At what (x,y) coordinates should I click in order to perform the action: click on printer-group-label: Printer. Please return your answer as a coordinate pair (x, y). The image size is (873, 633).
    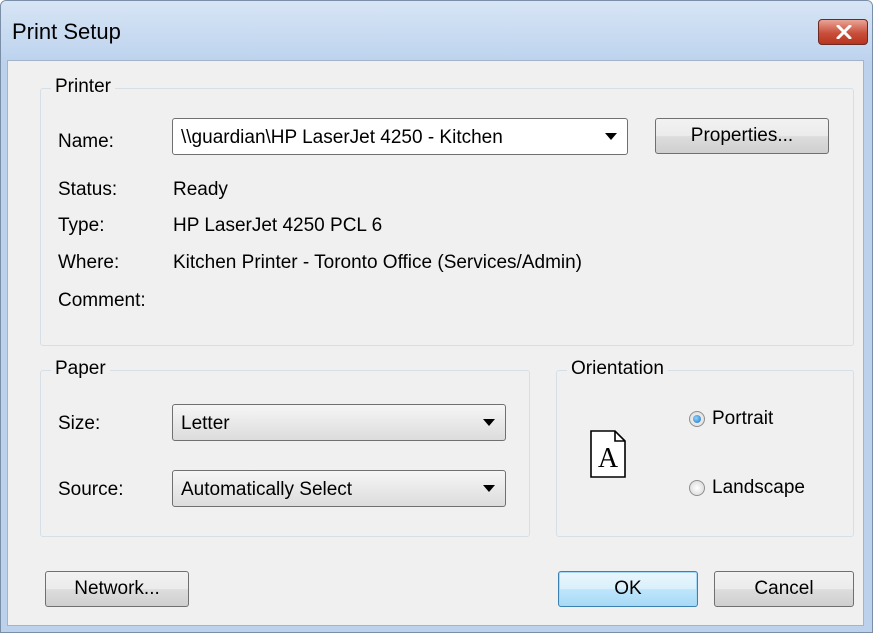
    Looking at the image, I should click on (83, 87).